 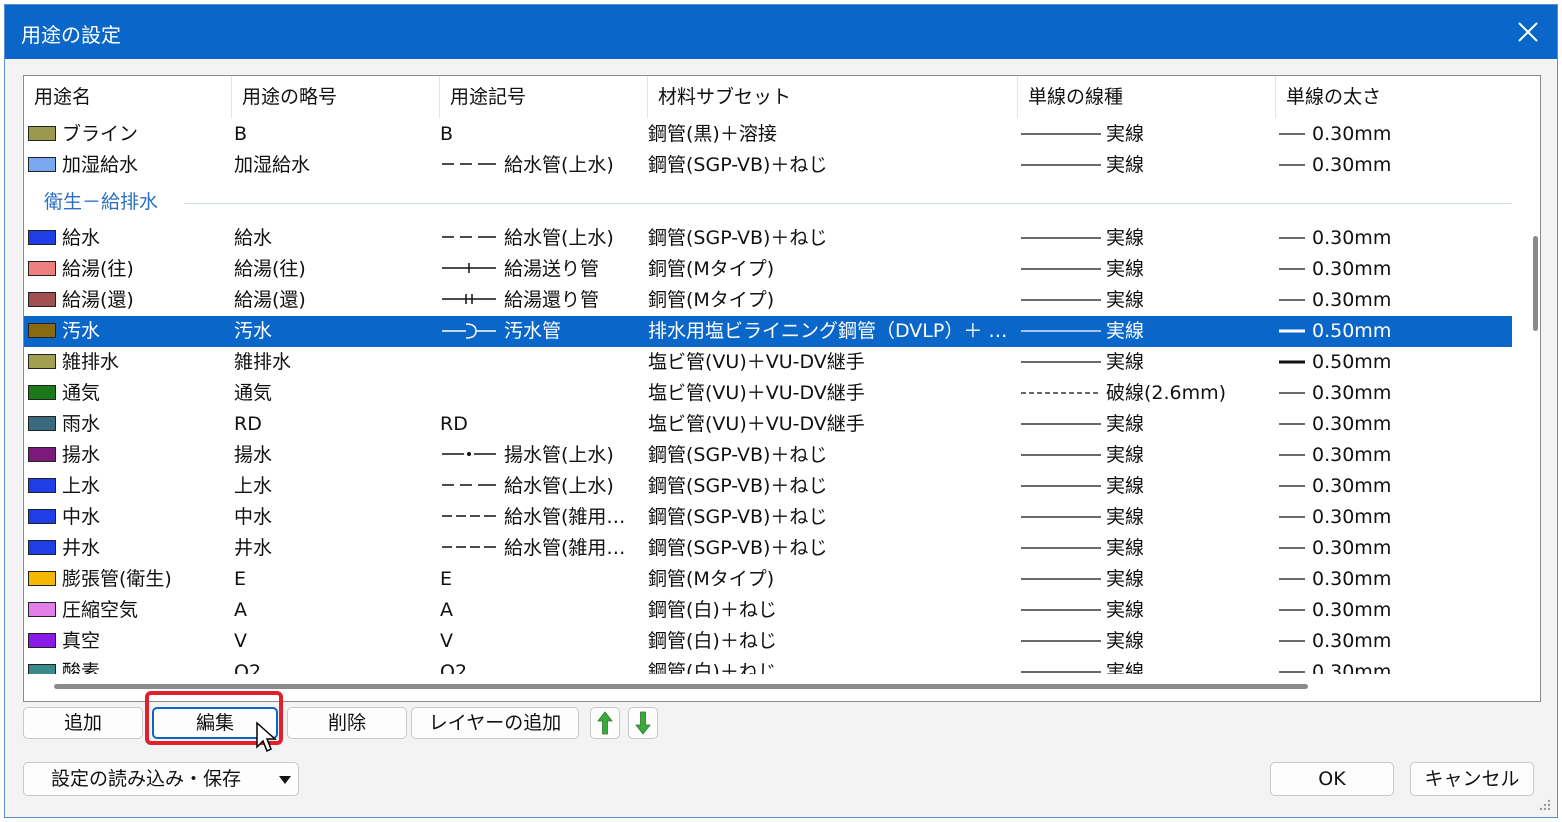 What do you see at coordinates (712, 610) in the screenshot?
I see `material-subset: 鋼管(白)＋ねじ` at bounding box center [712, 610].